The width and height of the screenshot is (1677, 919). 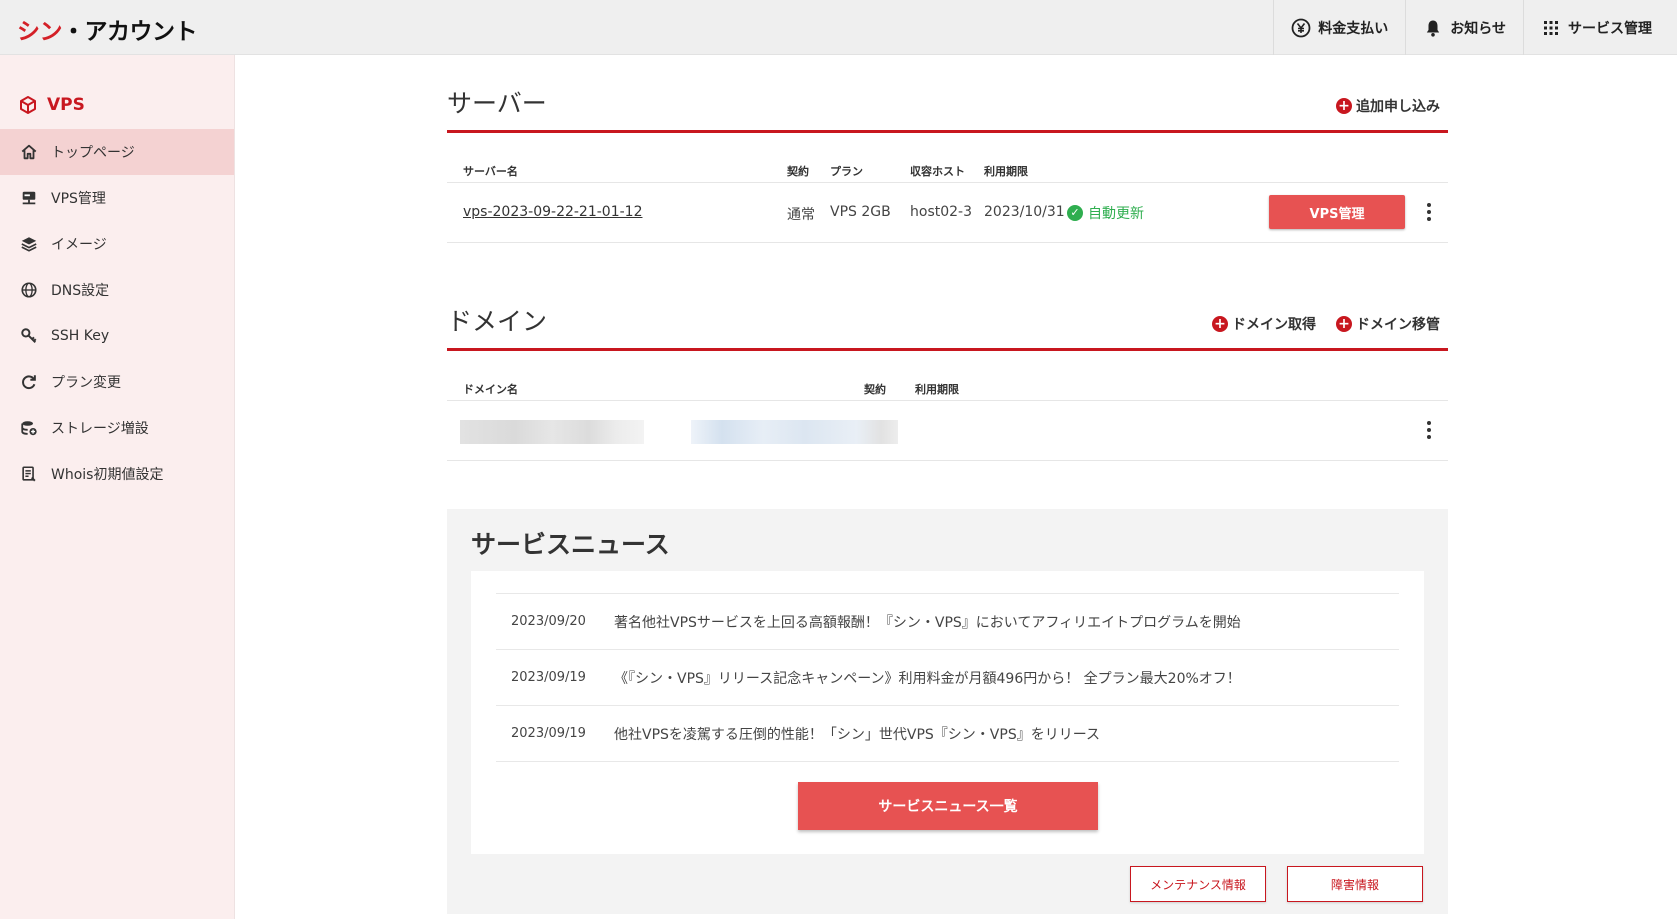 I want to click on sidebar-item-whois: Whois初期値設定, so click(x=117, y=474).